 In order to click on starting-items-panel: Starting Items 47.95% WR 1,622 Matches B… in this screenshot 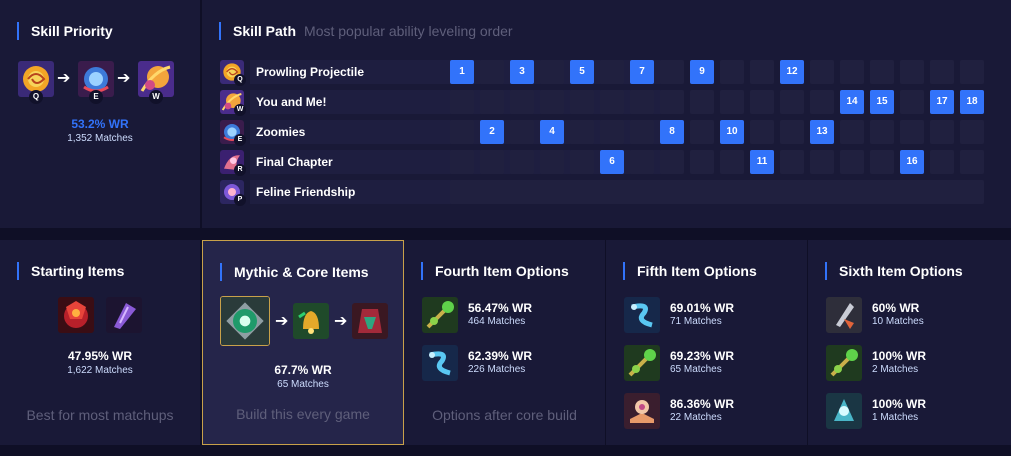, I will do `click(100, 342)`.